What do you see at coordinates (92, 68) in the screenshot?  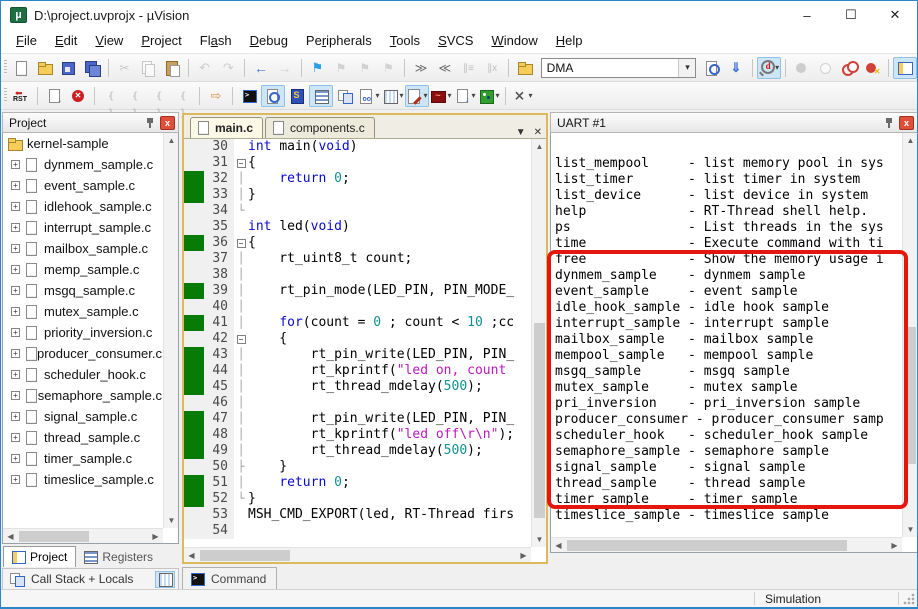 I see `save-all-button` at bounding box center [92, 68].